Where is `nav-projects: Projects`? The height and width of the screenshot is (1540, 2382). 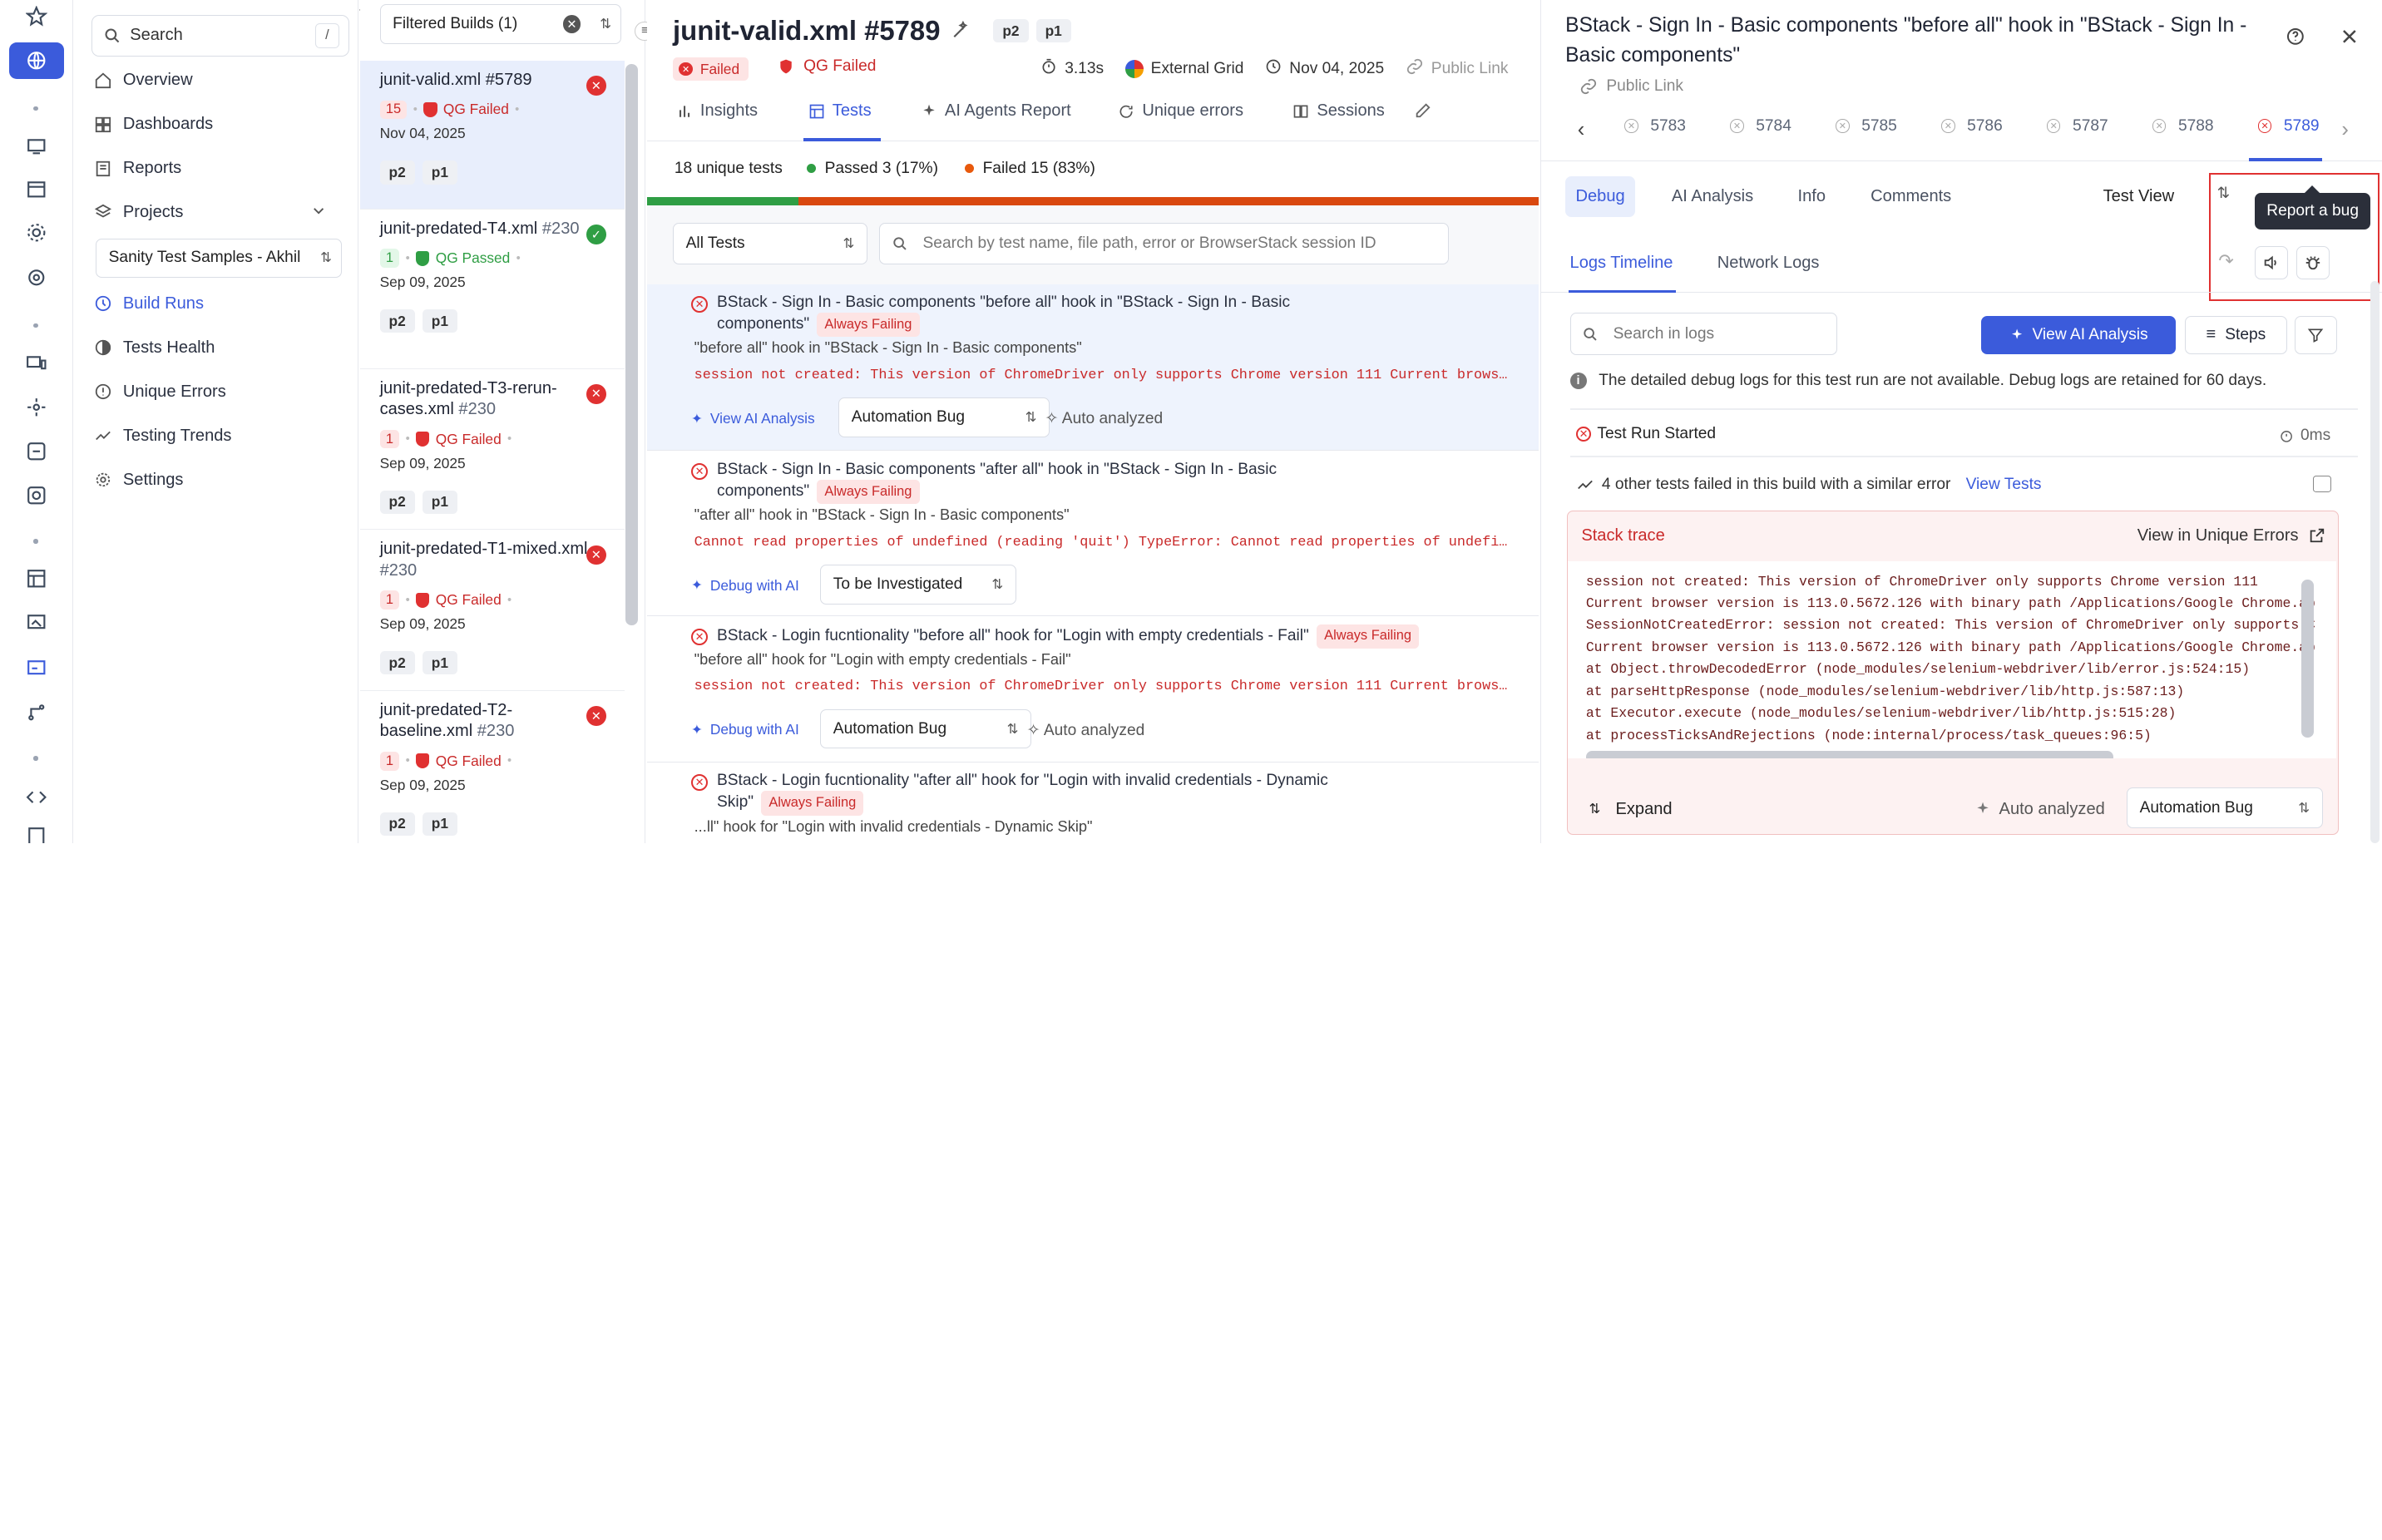
nav-projects: Projects is located at coordinates (222, 213).